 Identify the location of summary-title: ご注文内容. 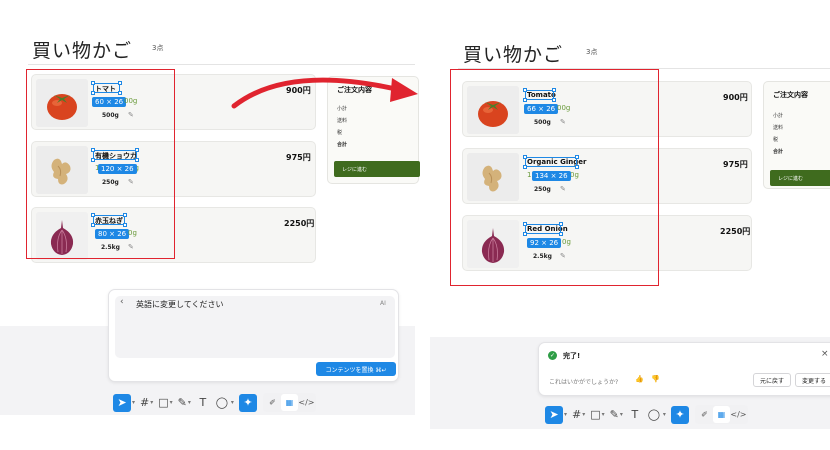
(790, 95).